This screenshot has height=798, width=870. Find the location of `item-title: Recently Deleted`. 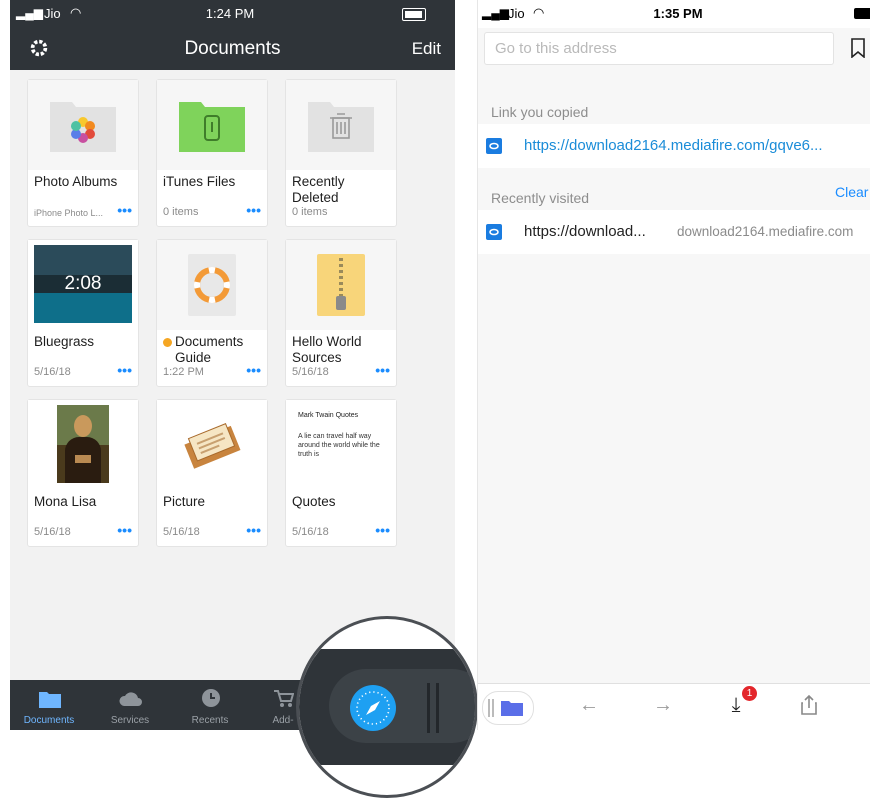

item-title: Recently Deleted is located at coordinates (318, 189).